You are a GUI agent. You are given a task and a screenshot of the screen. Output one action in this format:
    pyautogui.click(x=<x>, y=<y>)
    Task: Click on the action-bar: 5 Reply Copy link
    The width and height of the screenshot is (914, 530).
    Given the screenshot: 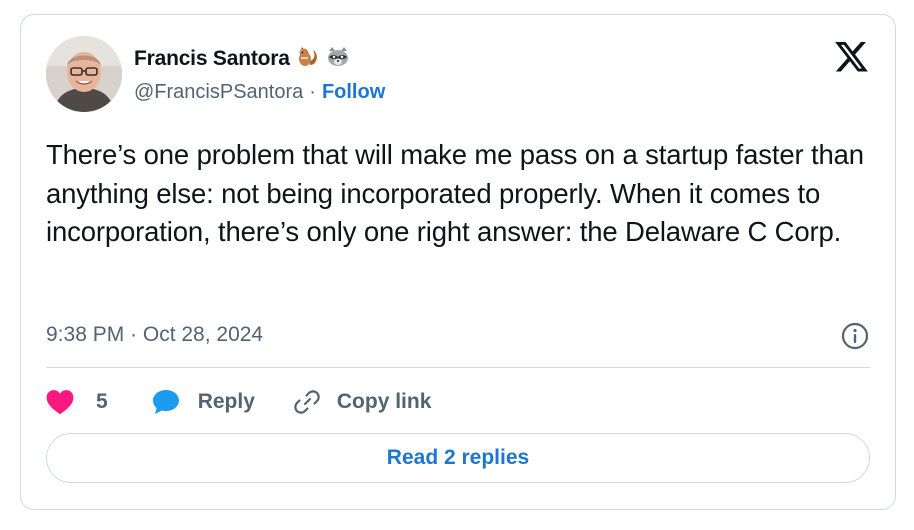 What is the action you would take?
    pyautogui.click(x=238, y=402)
    